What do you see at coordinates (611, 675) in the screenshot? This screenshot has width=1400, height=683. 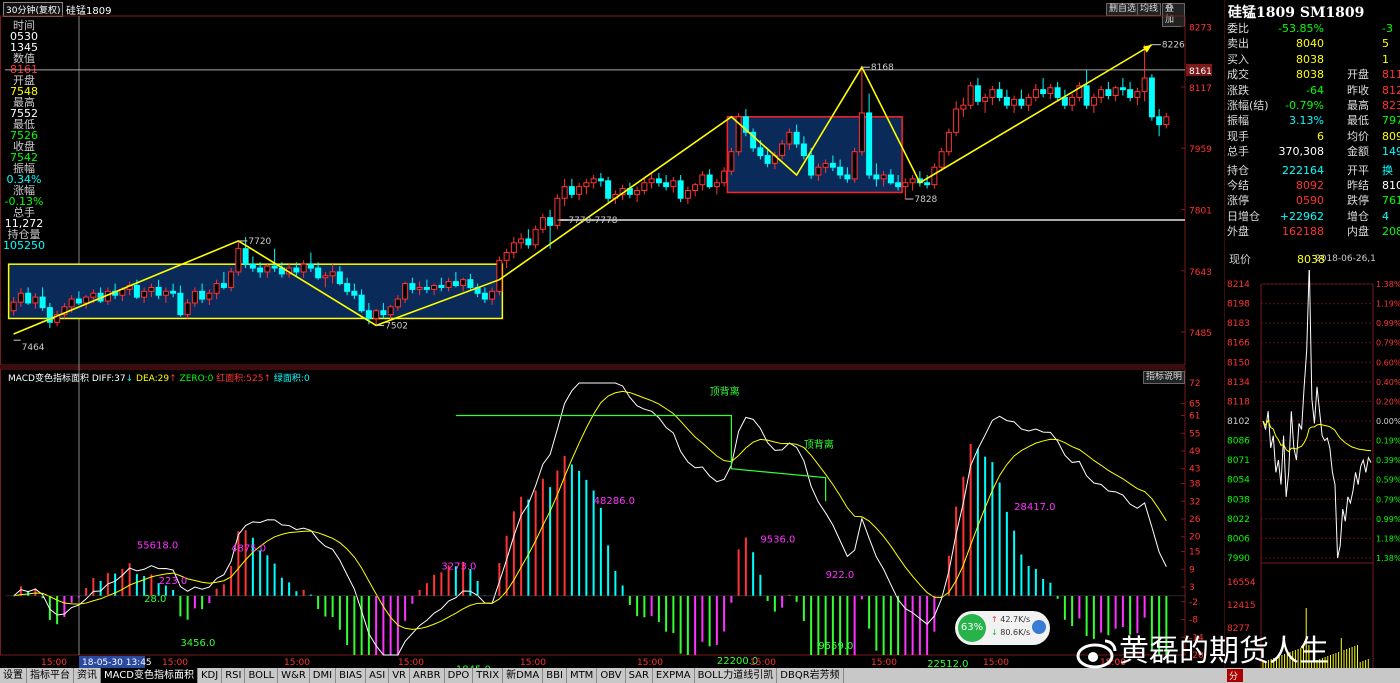 I see `tab-indicator: OBV` at bounding box center [611, 675].